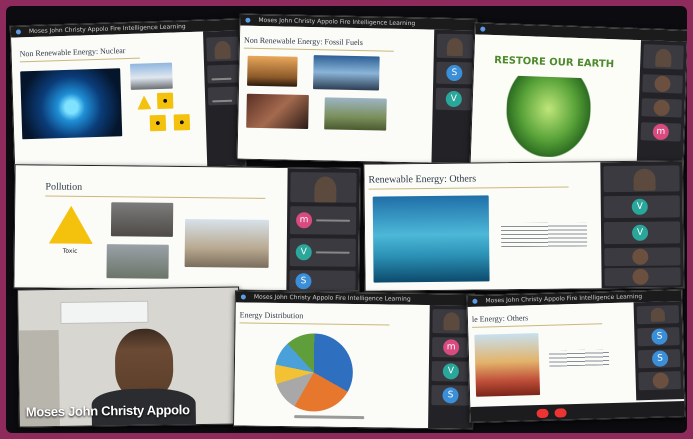 Image resolution: width=693 pixels, height=439 pixels. I want to click on factory-image, so click(142, 219).